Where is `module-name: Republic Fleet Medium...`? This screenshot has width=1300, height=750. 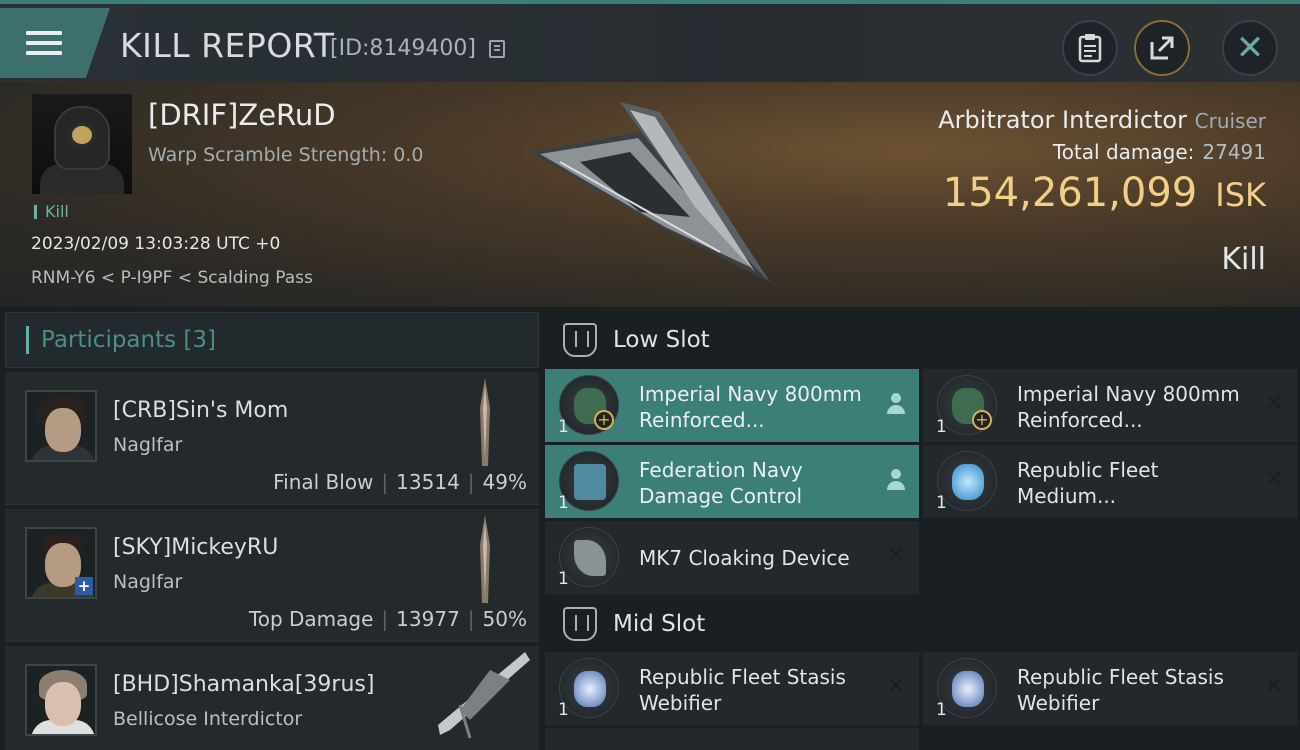 module-name: Republic Fleet Medium... is located at coordinates (1088, 483).